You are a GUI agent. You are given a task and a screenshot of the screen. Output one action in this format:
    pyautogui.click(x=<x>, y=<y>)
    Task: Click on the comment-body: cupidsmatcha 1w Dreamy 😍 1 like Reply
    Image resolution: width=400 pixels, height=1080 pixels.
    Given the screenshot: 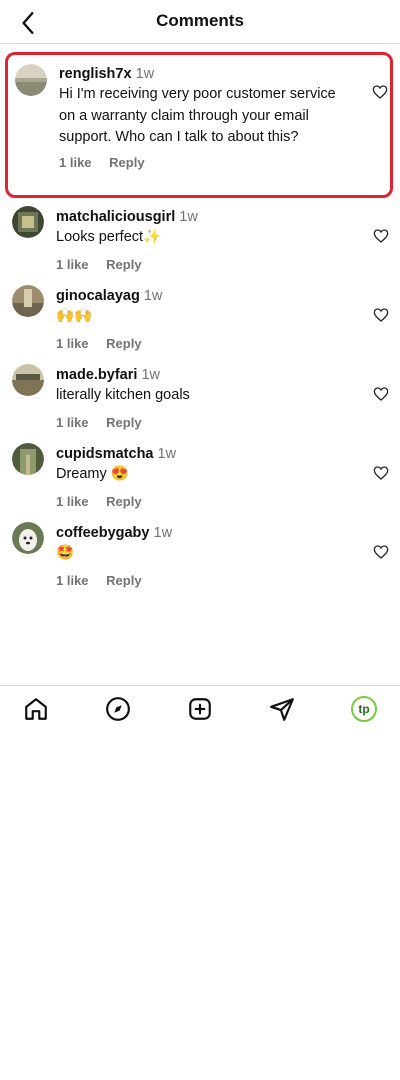 What is the action you would take?
    pyautogui.click(x=196, y=477)
    